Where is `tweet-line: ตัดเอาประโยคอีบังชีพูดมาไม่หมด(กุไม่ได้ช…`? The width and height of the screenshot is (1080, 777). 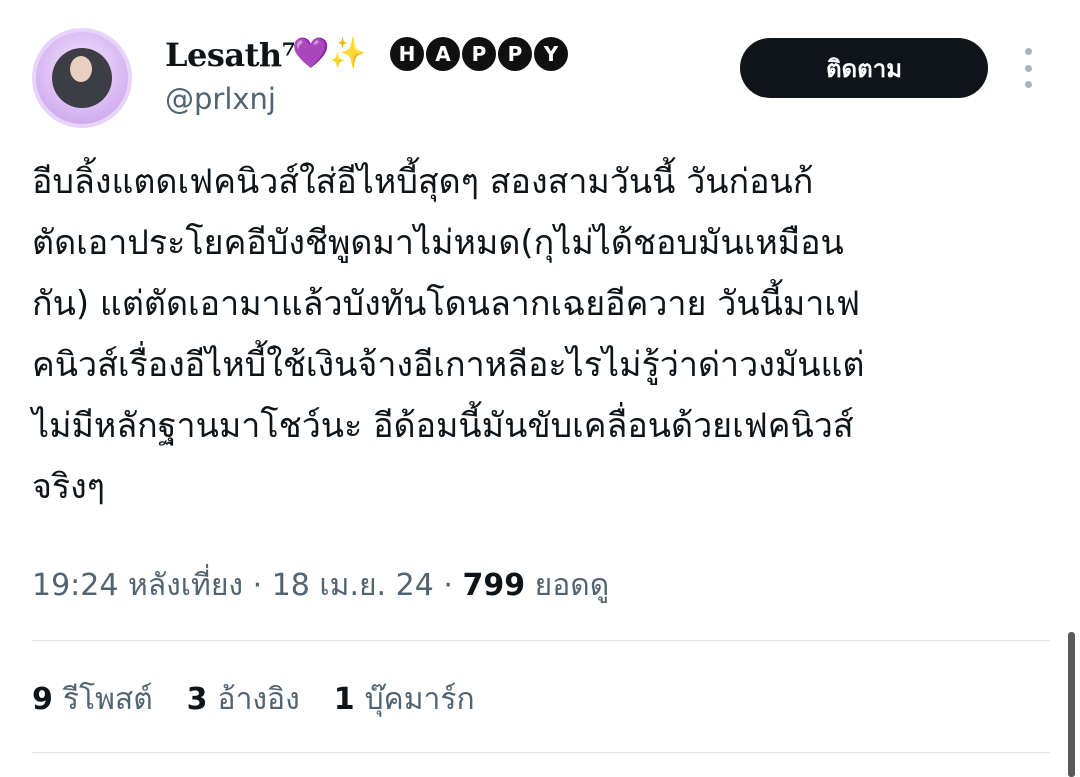
tweet-line: ตัดเอาประโยคอีบังชีพูดมาไม่หมด(กุไม่ได้ช… is located at coordinates (438, 243).